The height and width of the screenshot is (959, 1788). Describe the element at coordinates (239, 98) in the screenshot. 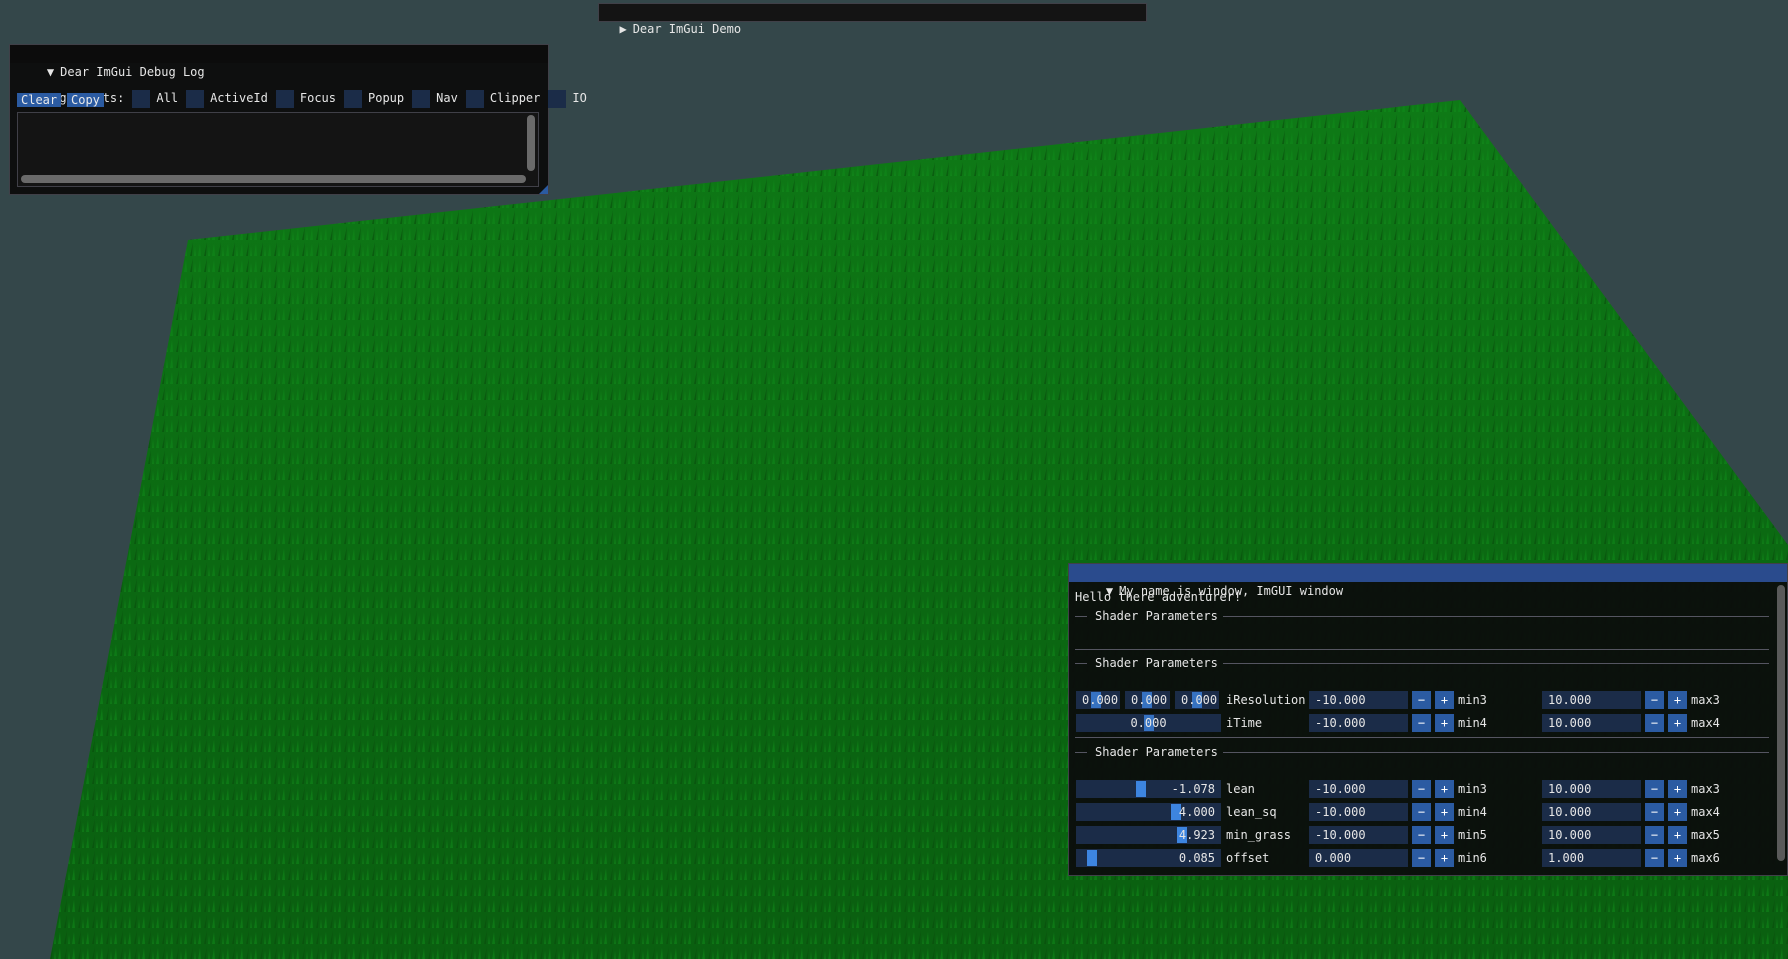

I see `checkbox-activeid-label: ActiveId` at that location.